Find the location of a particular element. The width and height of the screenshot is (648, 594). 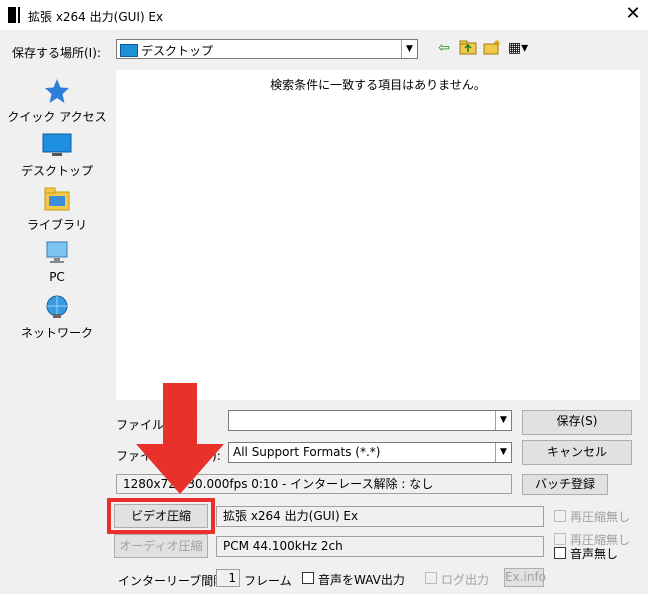

app-icon is located at coordinates (14, 15).